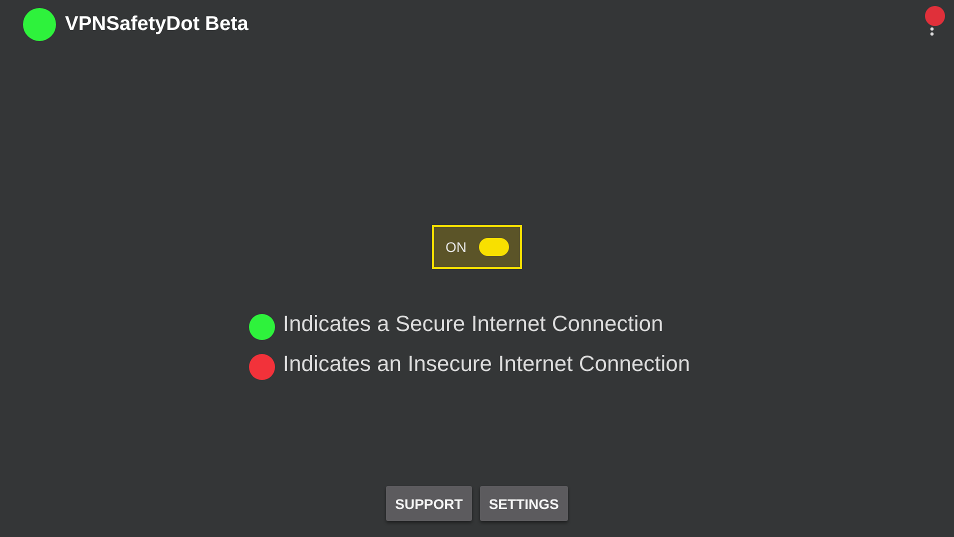 The width and height of the screenshot is (954, 537). What do you see at coordinates (477, 247) in the screenshot?
I see `vpn-toggle: ON` at bounding box center [477, 247].